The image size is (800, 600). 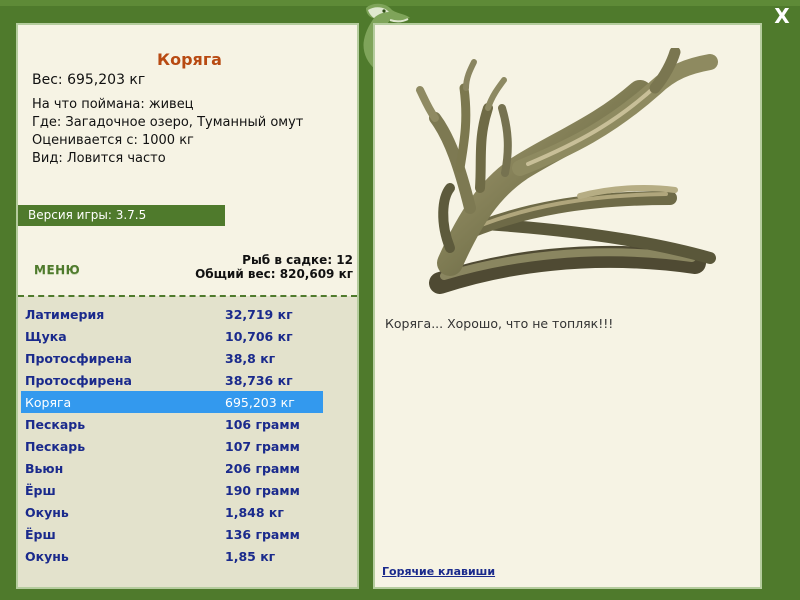 I want to click on list-item: Протосфирена 38,736 кг, so click(x=172, y=380).